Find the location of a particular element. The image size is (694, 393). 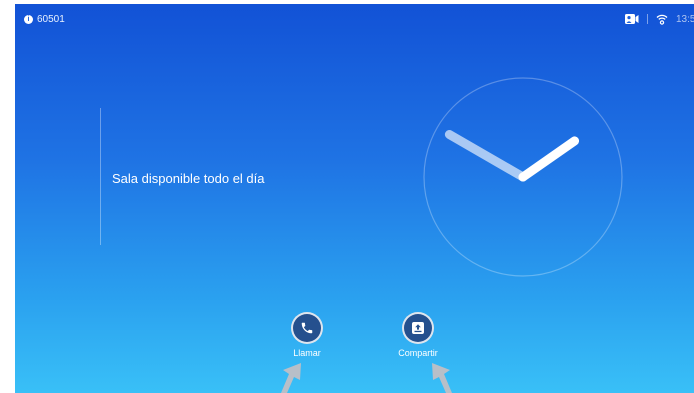

wifi-icon is located at coordinates (662, 19).